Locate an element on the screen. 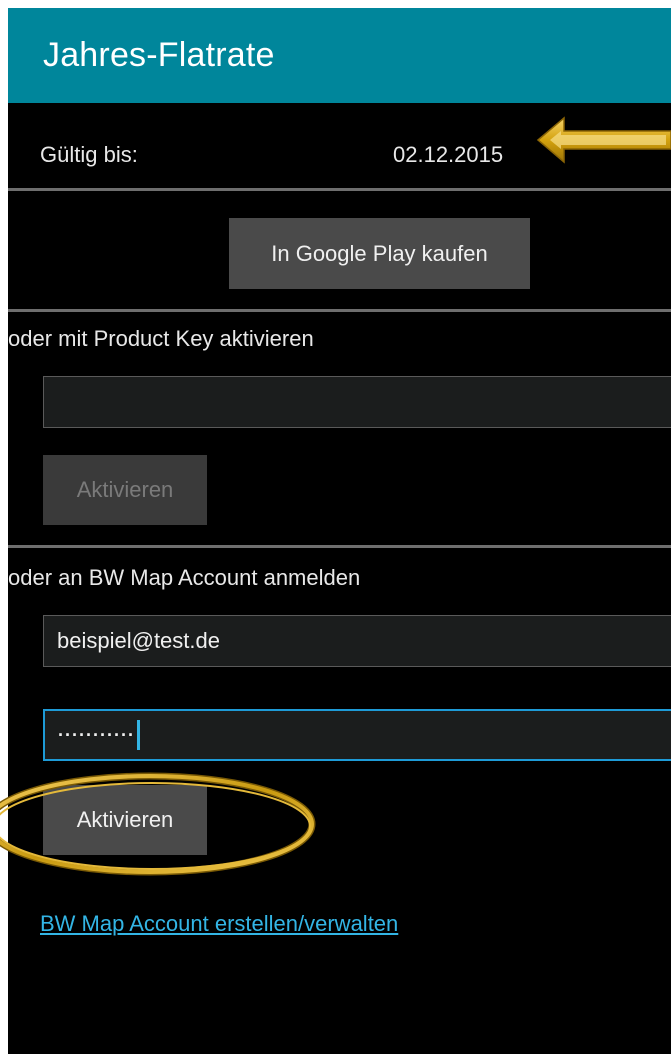 The height and width of the screenshot is (1054, 671). google-play-buy-button: In Google Play kaufen is located at coordinates (379, 253).